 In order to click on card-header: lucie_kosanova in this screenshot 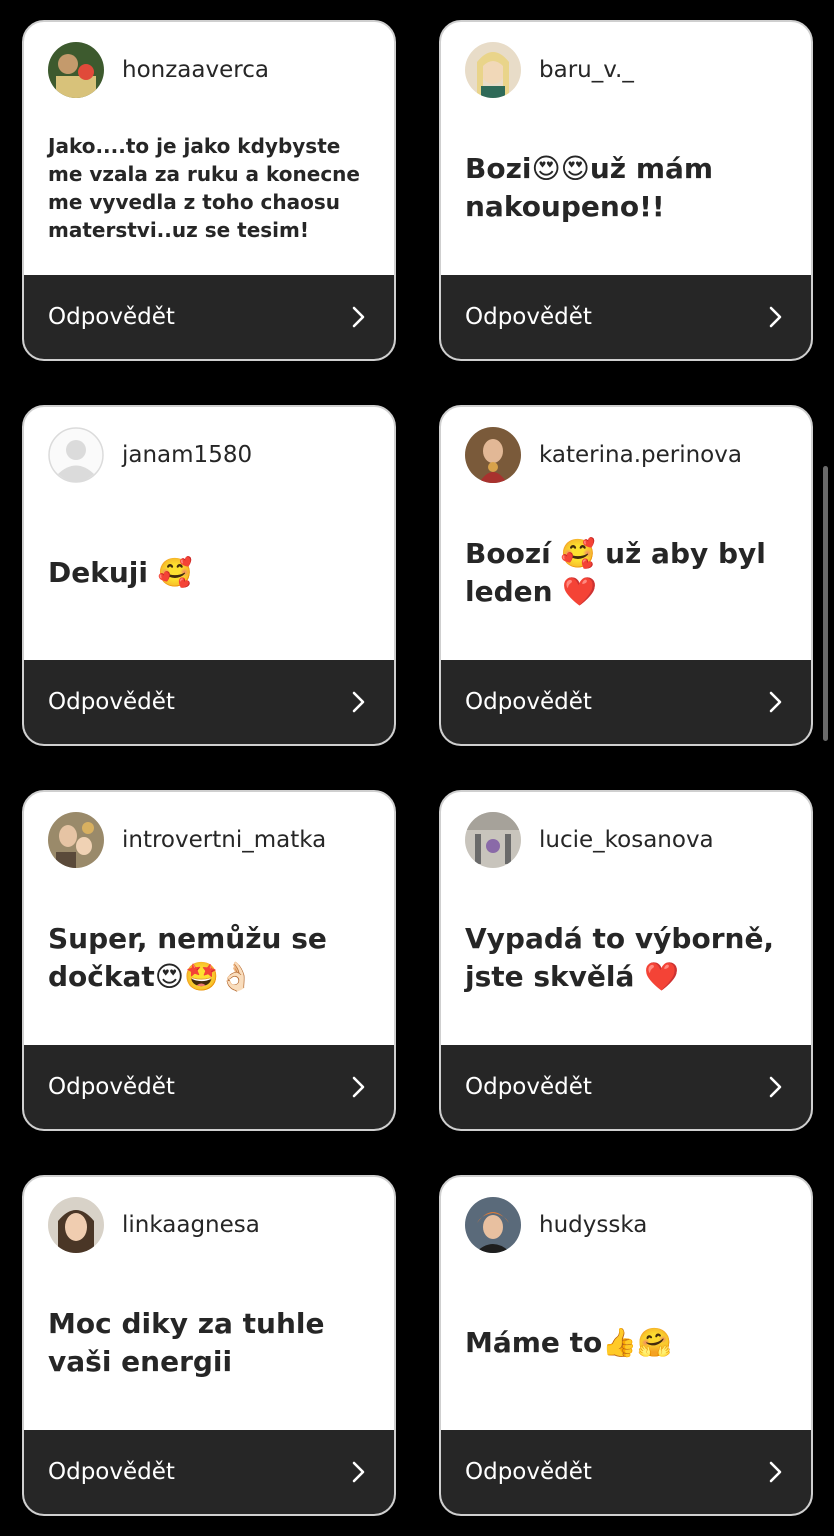, I will do `click(589, 840)`.